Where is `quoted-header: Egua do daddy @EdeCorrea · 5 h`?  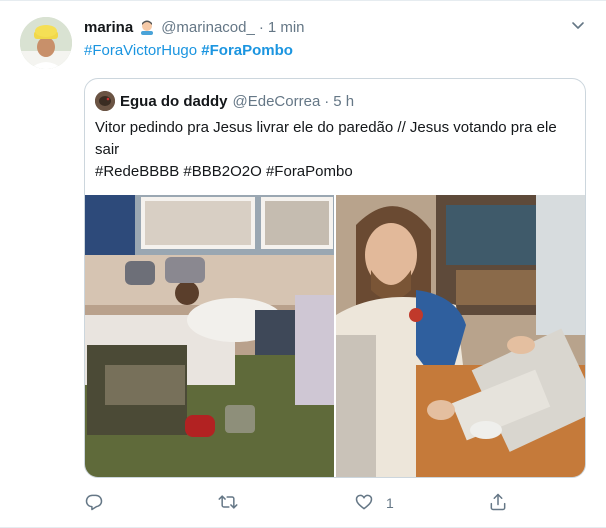
quoted-header: Egua do daddy @EdeCorrea · 5 h is located at coordinates (224, 101).